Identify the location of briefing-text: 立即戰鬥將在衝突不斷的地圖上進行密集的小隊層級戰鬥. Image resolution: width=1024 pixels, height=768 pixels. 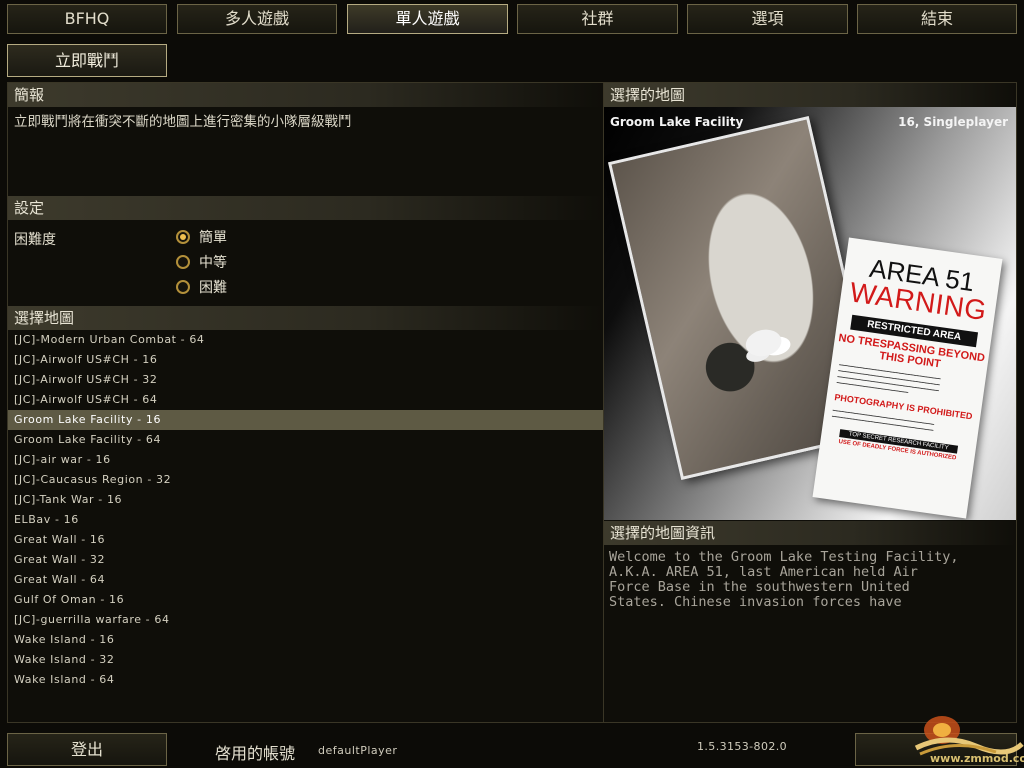
(183, 122).